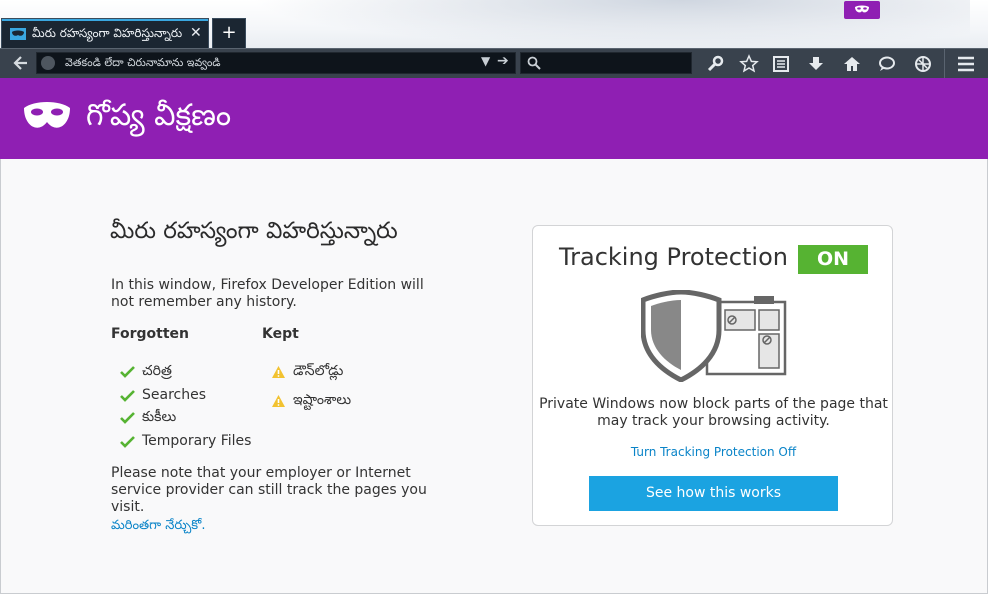 The image size is (988, 594). I want to click on see-how-button: See how this works, so click(713, 493).